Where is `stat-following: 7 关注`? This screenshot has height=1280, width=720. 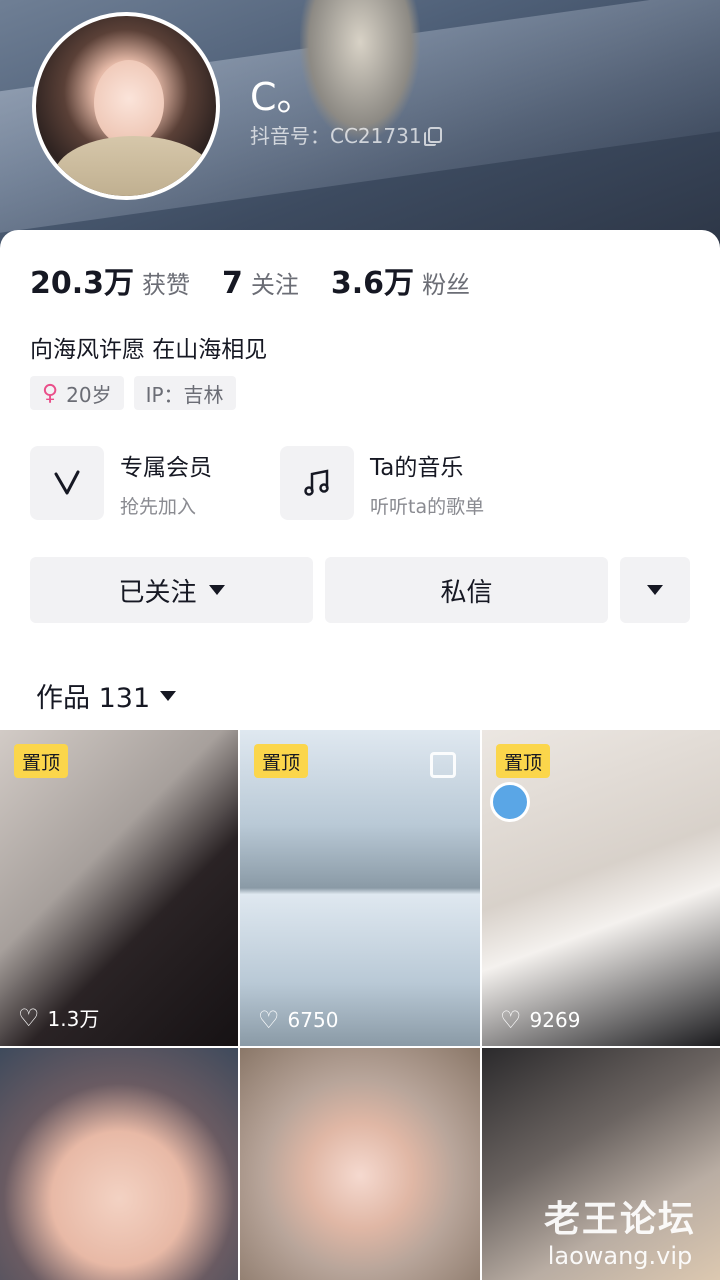 stat-following: 7 关注 is located at coordinates (260, 283).